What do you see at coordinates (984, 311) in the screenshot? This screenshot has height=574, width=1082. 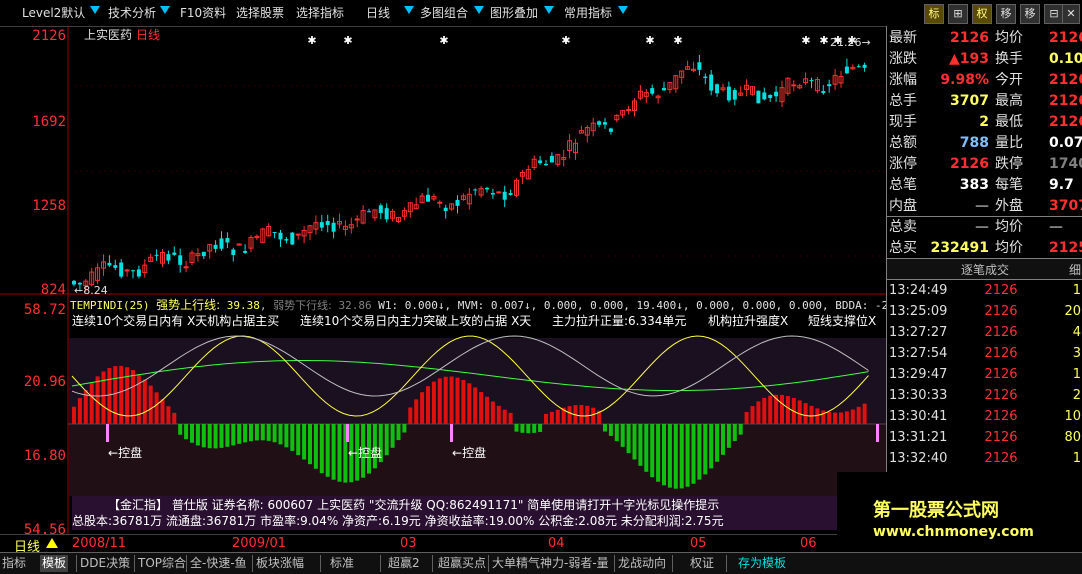 I see `trade-row: 13:25:09 2126 20` at bounding box center [984, 311].